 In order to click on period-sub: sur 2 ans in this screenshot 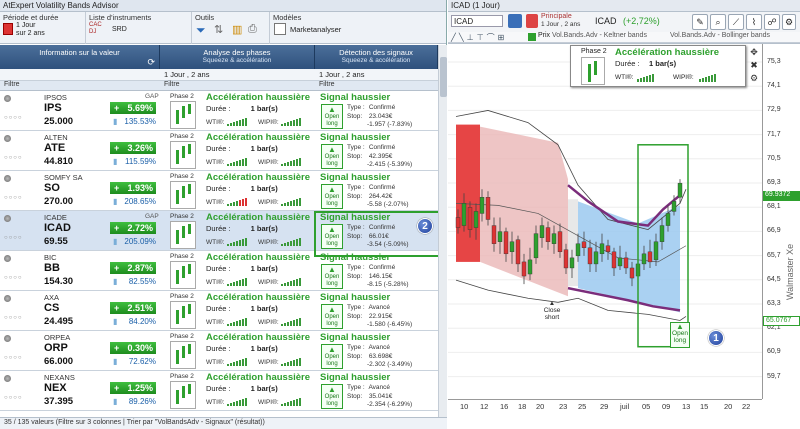, I will do `click(30, 33)`.